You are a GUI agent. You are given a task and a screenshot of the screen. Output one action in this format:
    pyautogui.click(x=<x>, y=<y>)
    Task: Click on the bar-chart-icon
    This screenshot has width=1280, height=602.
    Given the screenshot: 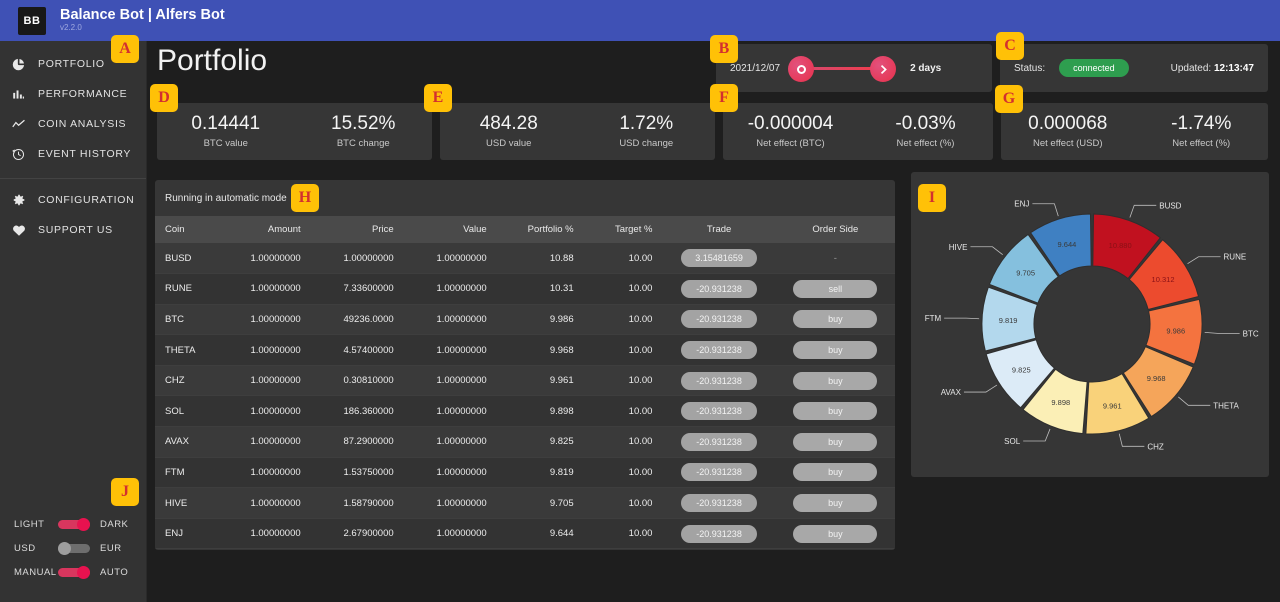 What is the action you would take?
    pyautogui.click(x=25, y=94)
    